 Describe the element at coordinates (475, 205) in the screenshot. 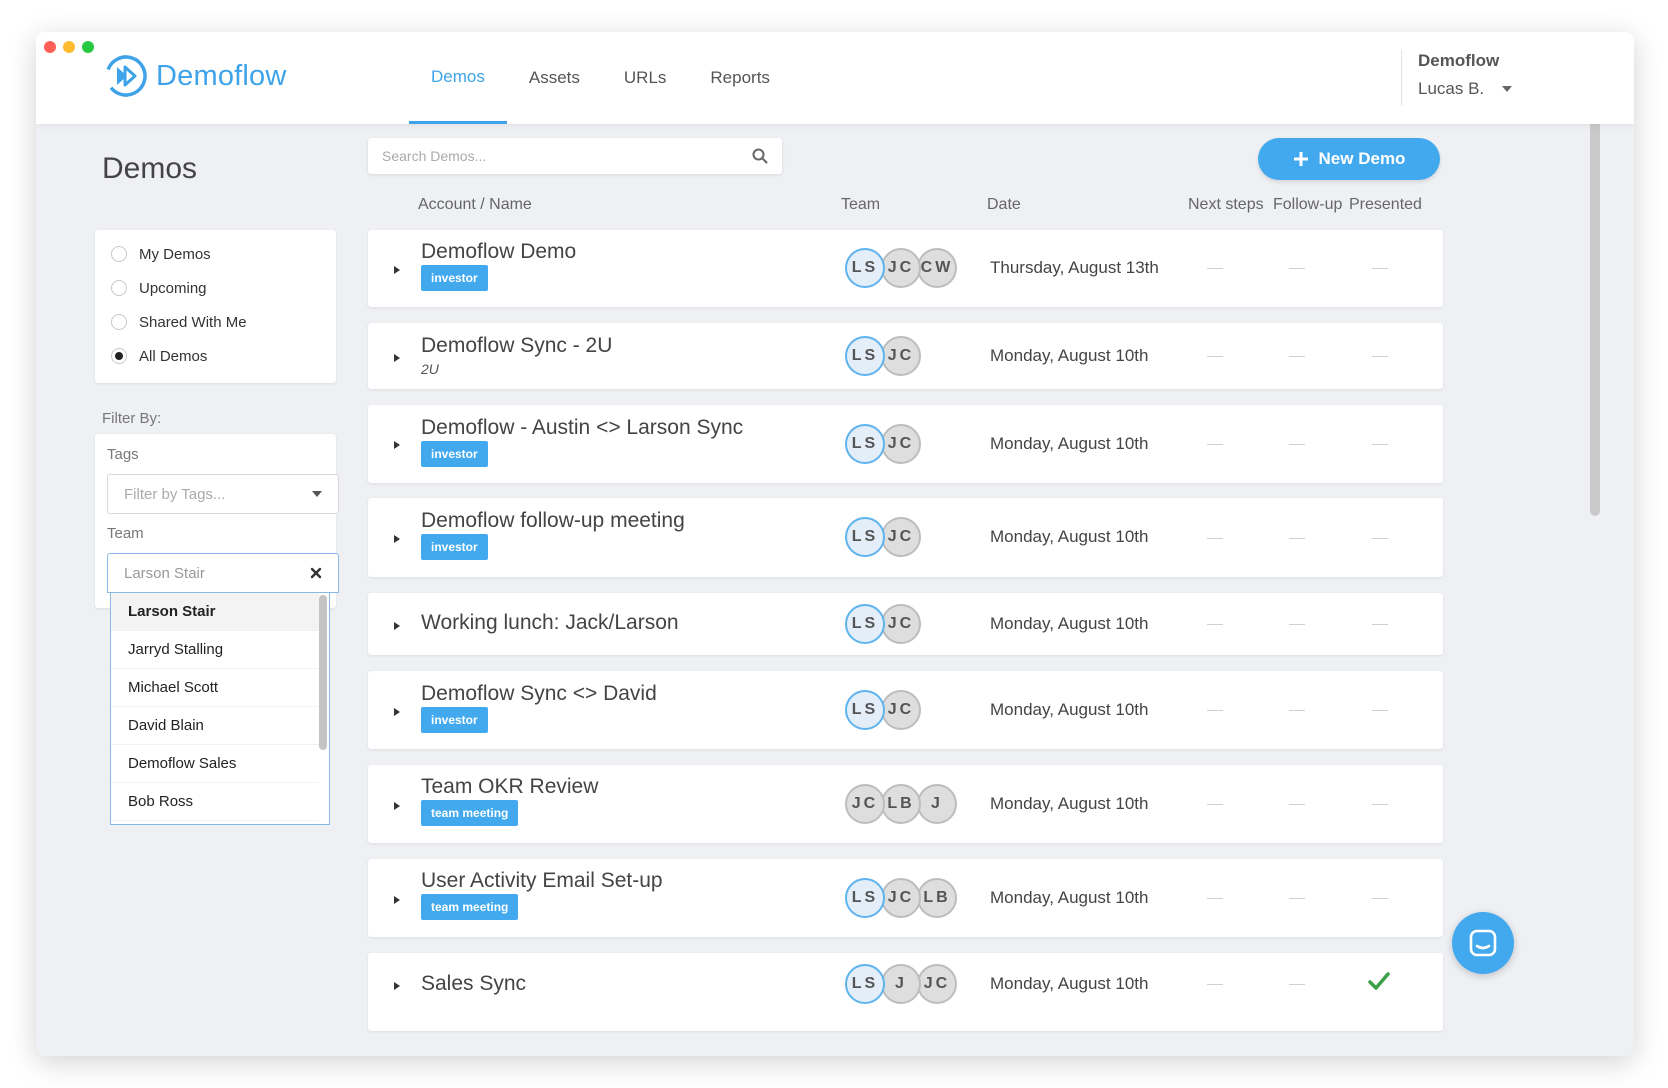

I see `col-header-account-name: Account / Name` at that location.